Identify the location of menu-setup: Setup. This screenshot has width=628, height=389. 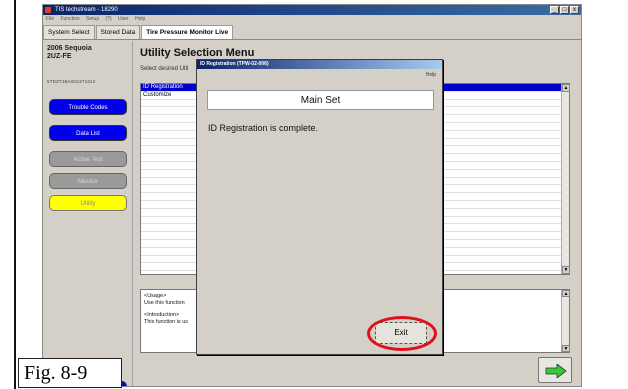
(92, 19).